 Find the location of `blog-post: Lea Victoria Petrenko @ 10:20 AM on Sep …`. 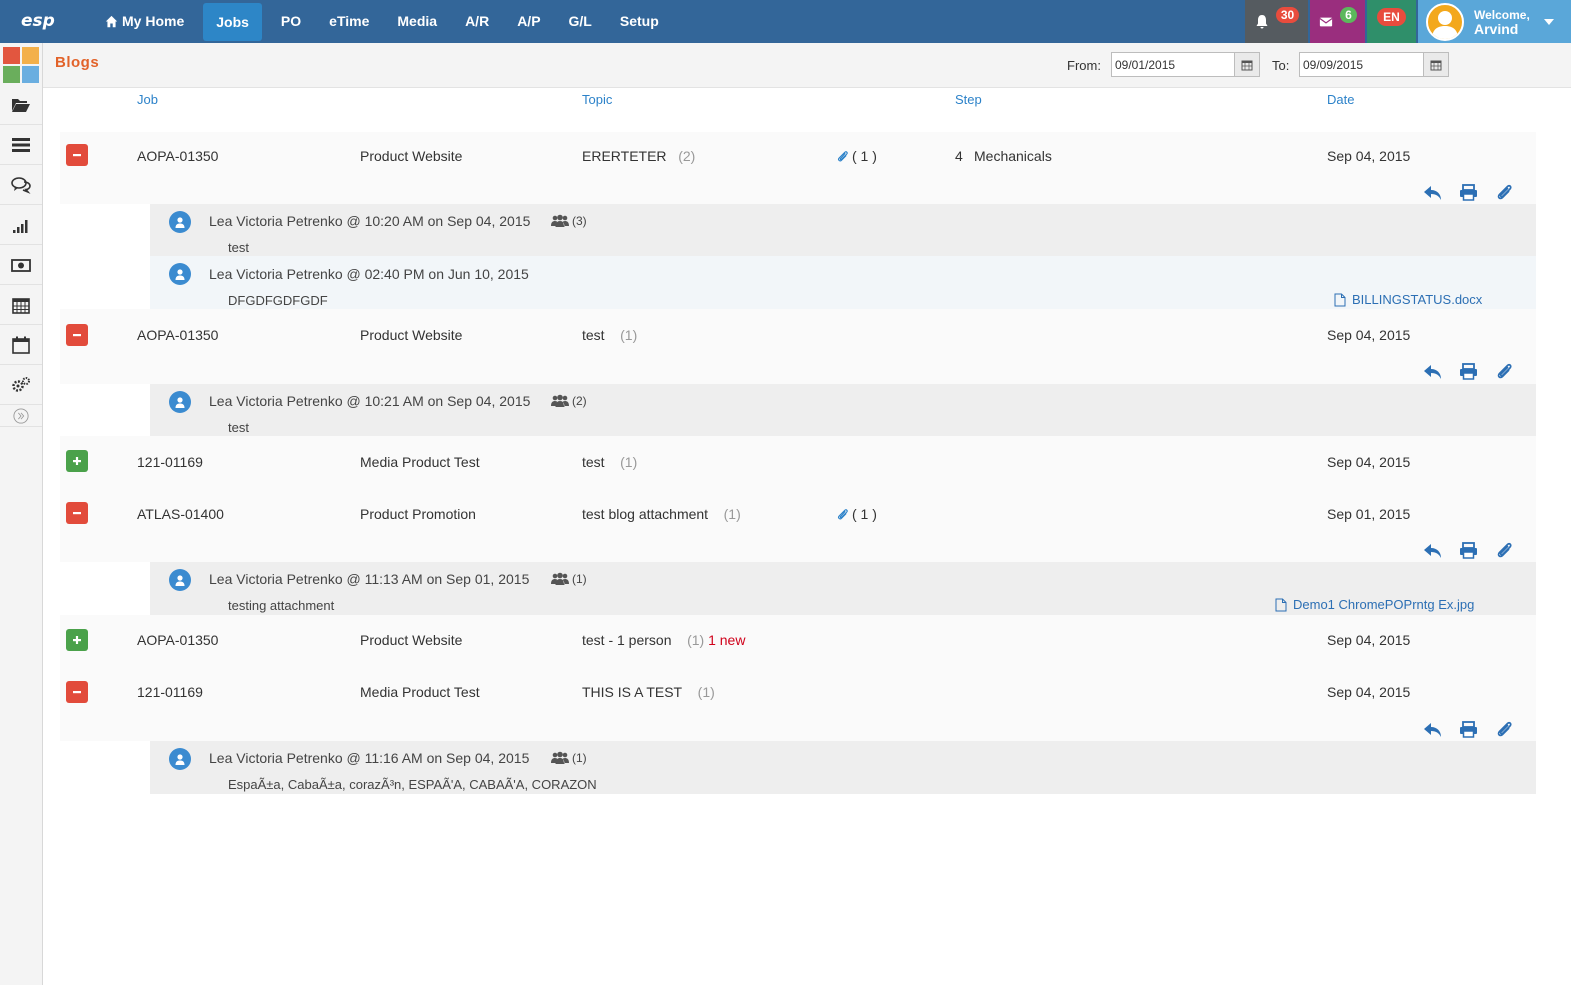

blog-post: Lea Victoria Petrenko @ 10:20 AM on Sep … is located at coordinates (843, 230).